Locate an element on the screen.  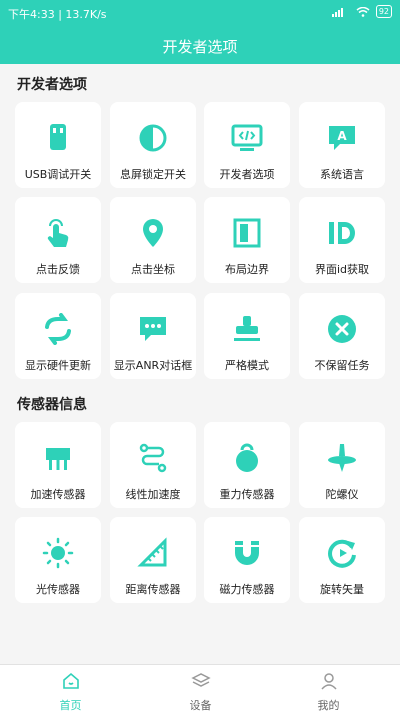
bottom-tab-bar: 首页 设备 我的 is located at coordinates (200, 687).